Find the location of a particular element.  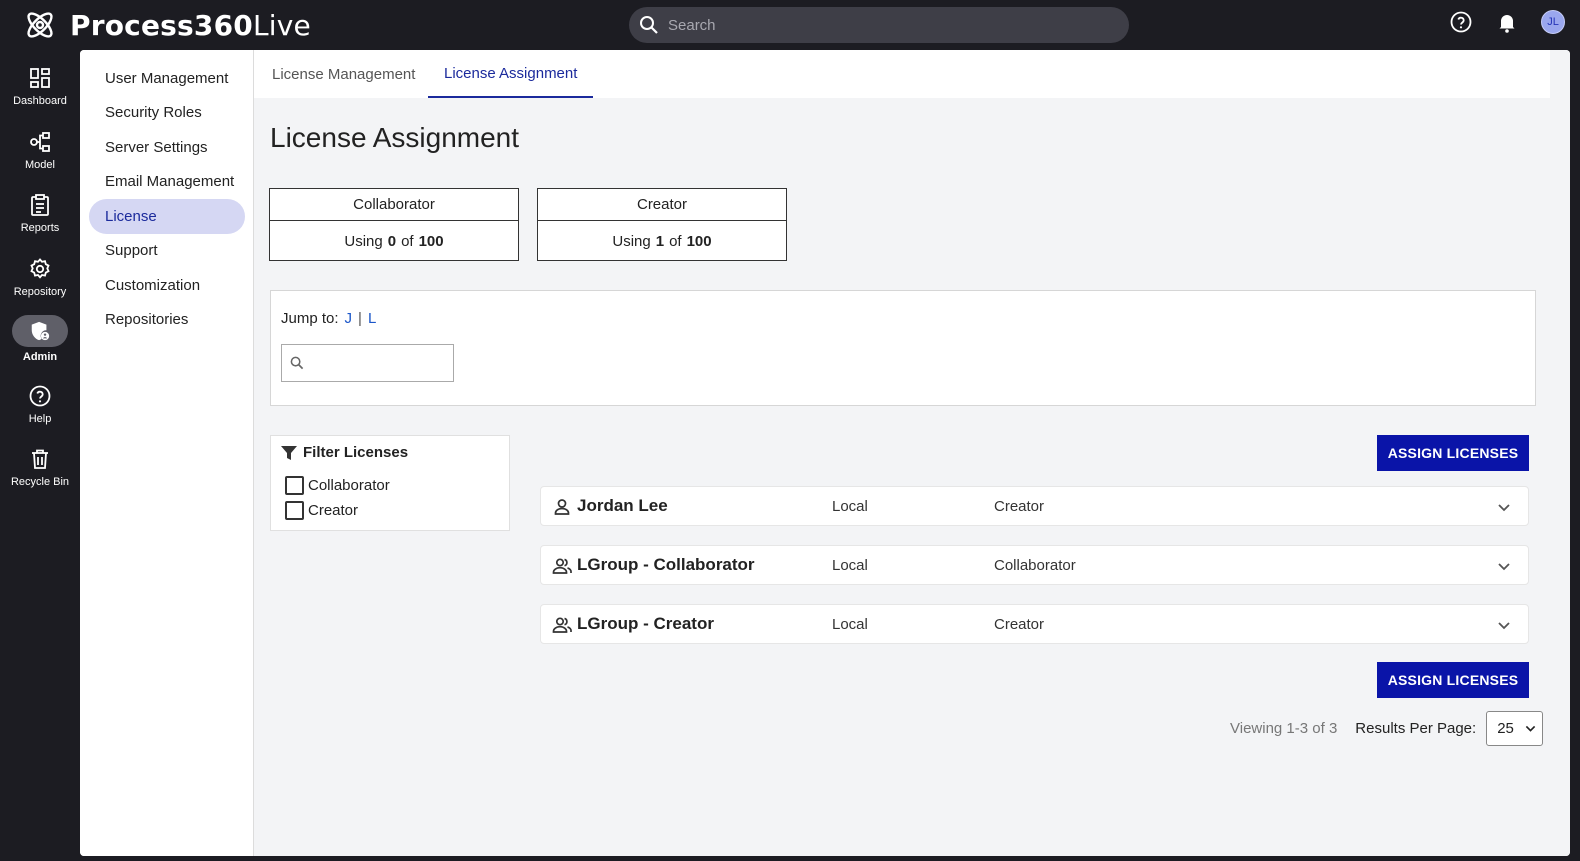

rail-label: Help is located at coordinates (40, 419).